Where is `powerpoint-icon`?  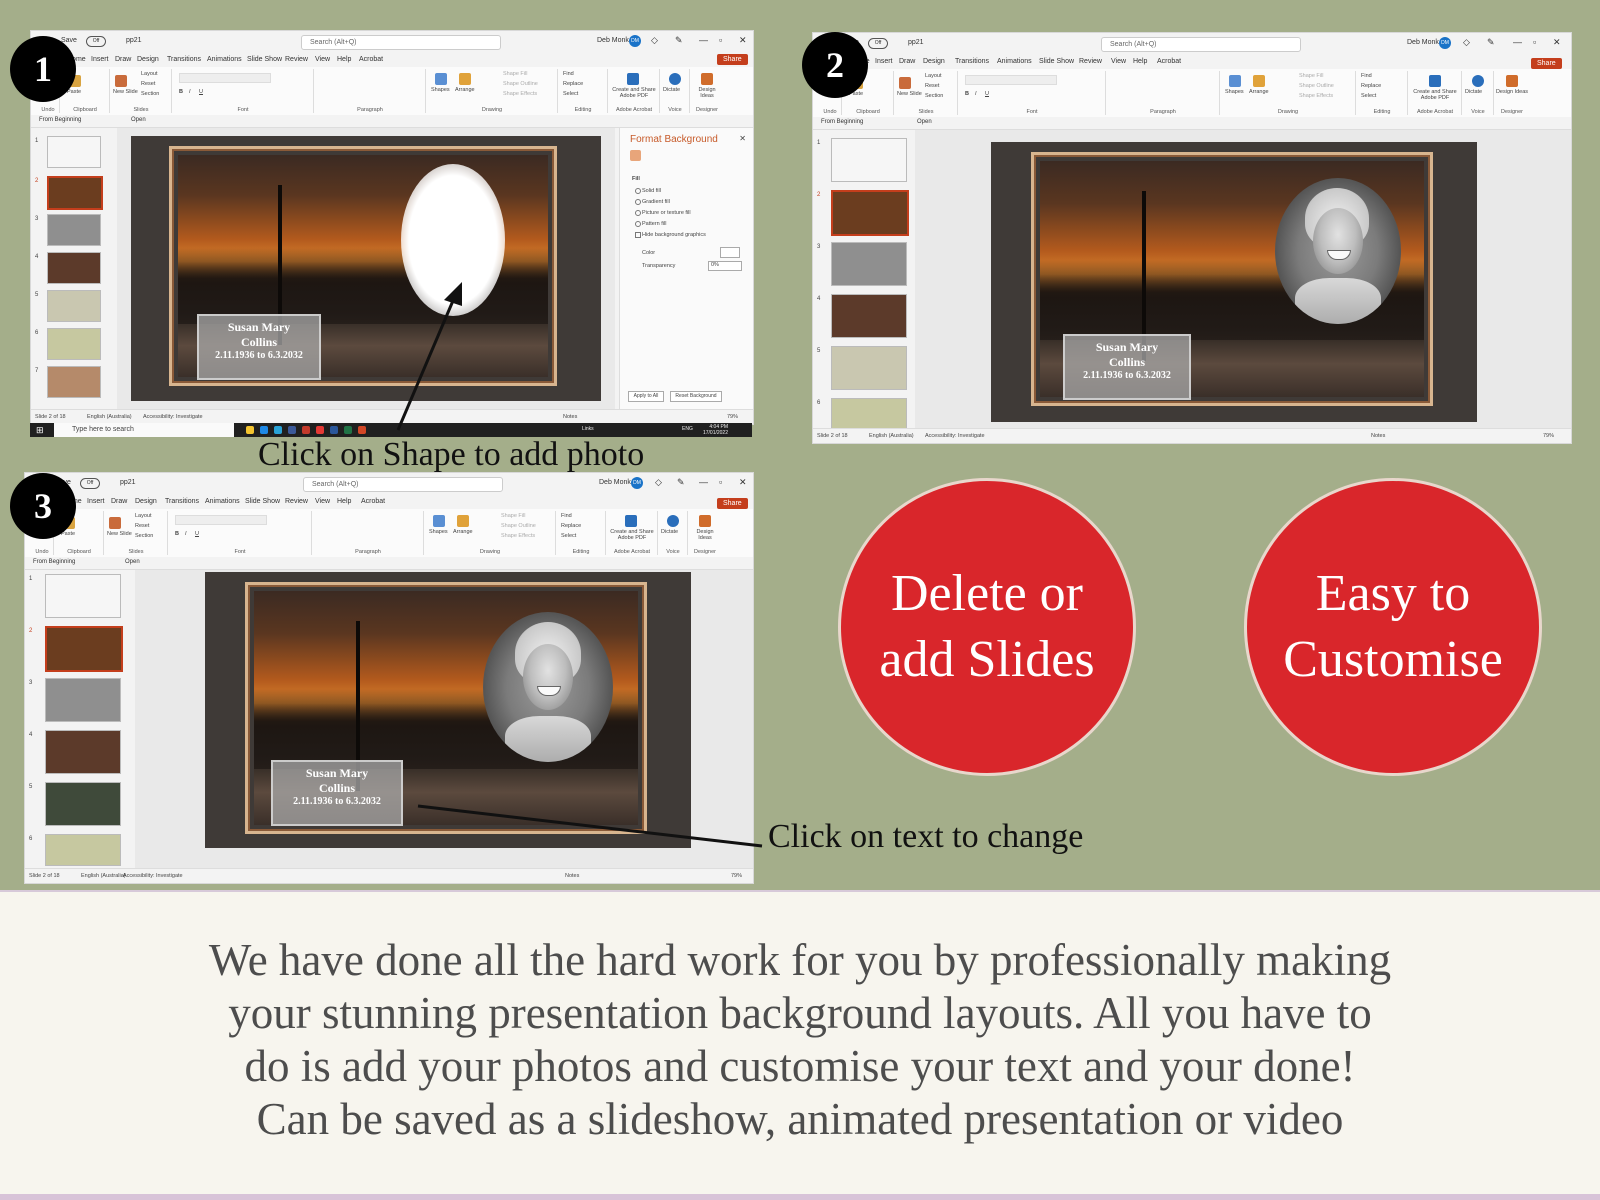 powerpoint-icon is located at coordinates (362, 430).